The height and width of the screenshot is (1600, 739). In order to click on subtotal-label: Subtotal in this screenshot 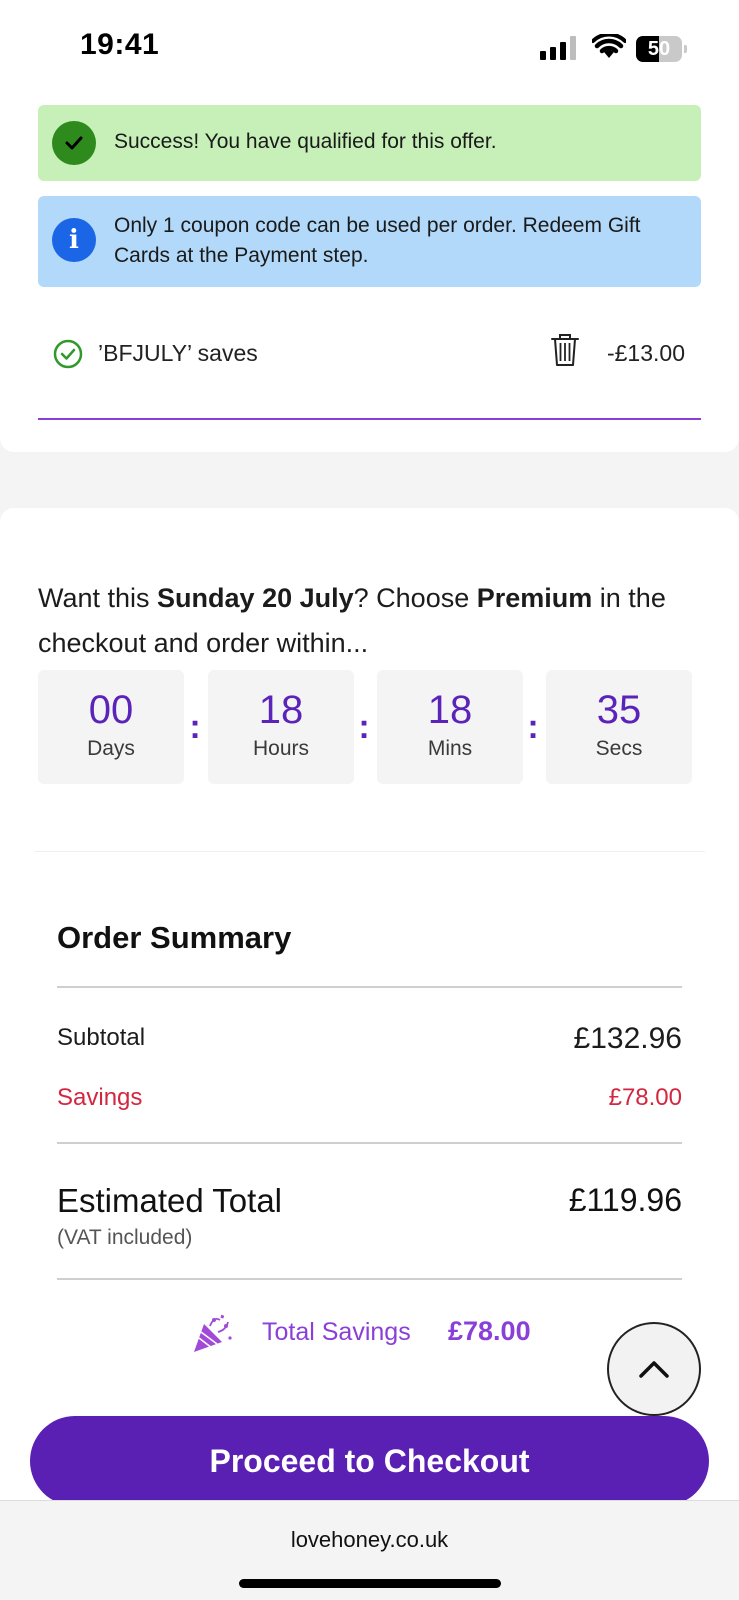, I will do `click(101, 1037)`.